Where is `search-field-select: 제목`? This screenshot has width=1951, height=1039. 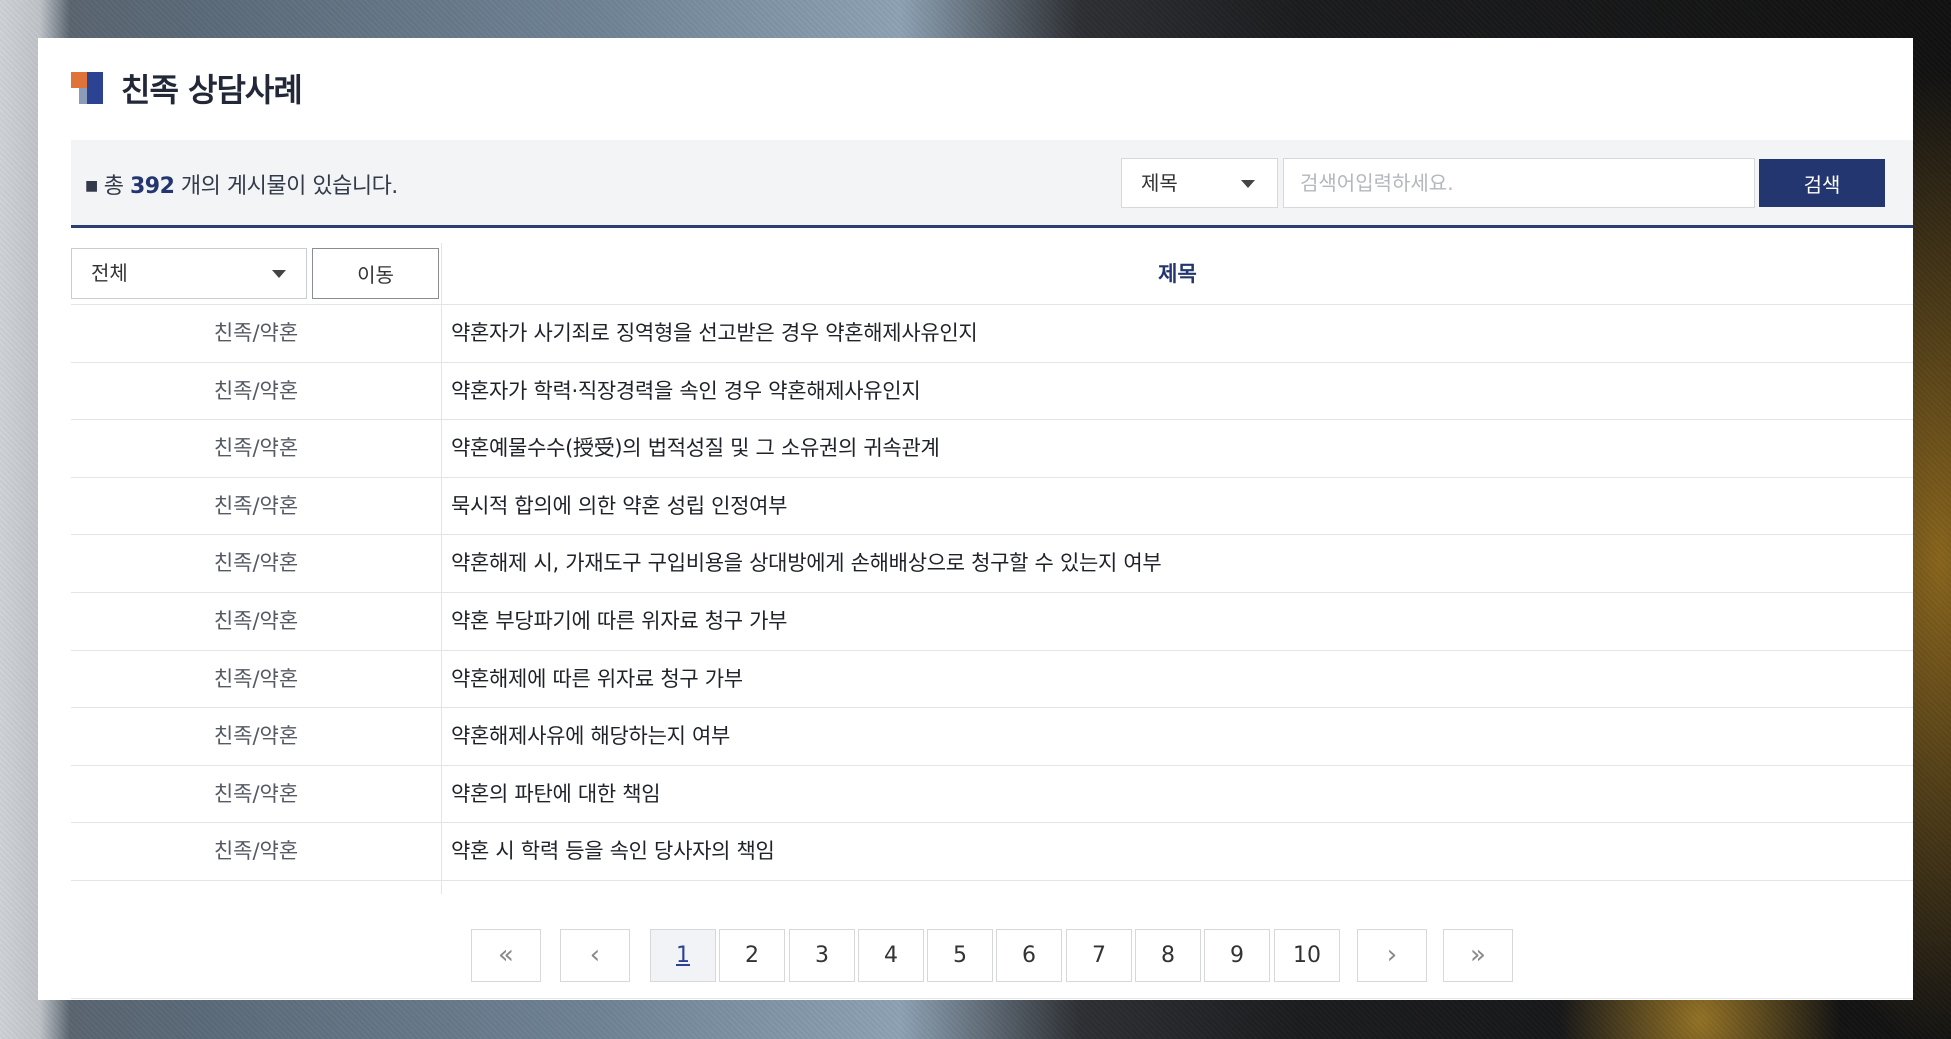
search-field-select: 제목 is located at coordinates (1199, 183).